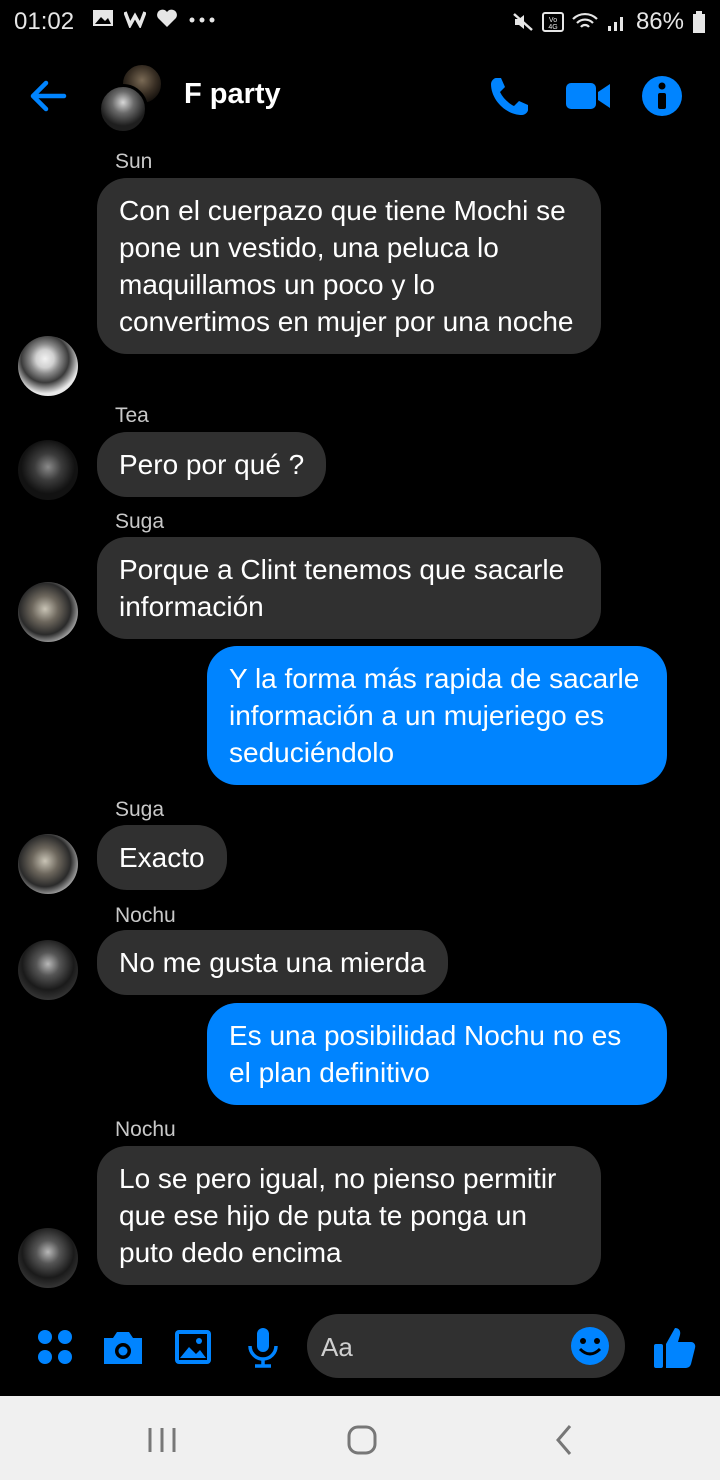 This screenshot has height=1480, width=720. I want to click on more-notifications-icon, so click(202, 20).